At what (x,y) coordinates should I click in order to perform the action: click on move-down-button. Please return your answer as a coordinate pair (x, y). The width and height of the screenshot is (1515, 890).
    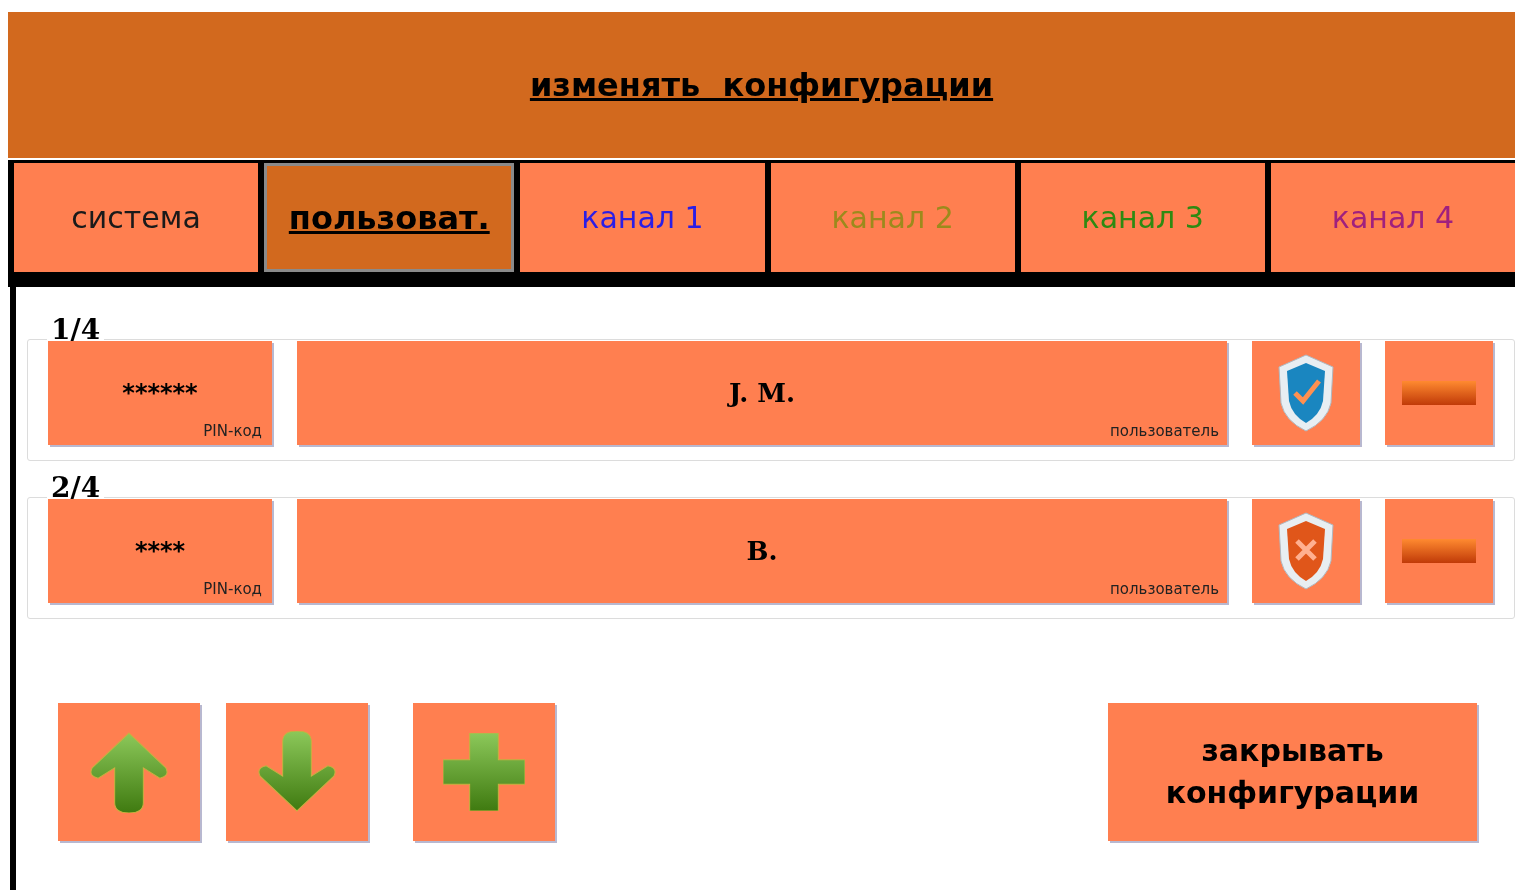
    Looking at the image, I should click on (297, 772).